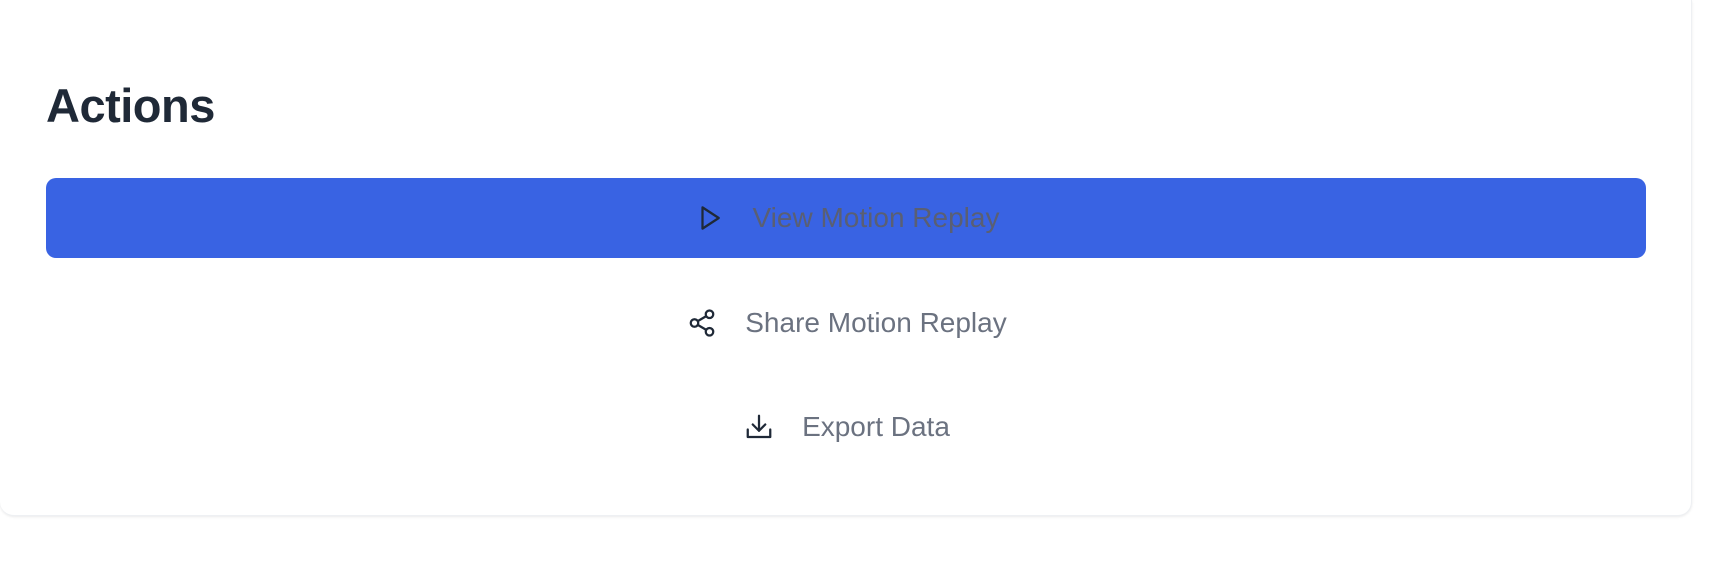 The height and width of the screenshot is (580, 1710). I want to click on share-icon, so click(702, 323).